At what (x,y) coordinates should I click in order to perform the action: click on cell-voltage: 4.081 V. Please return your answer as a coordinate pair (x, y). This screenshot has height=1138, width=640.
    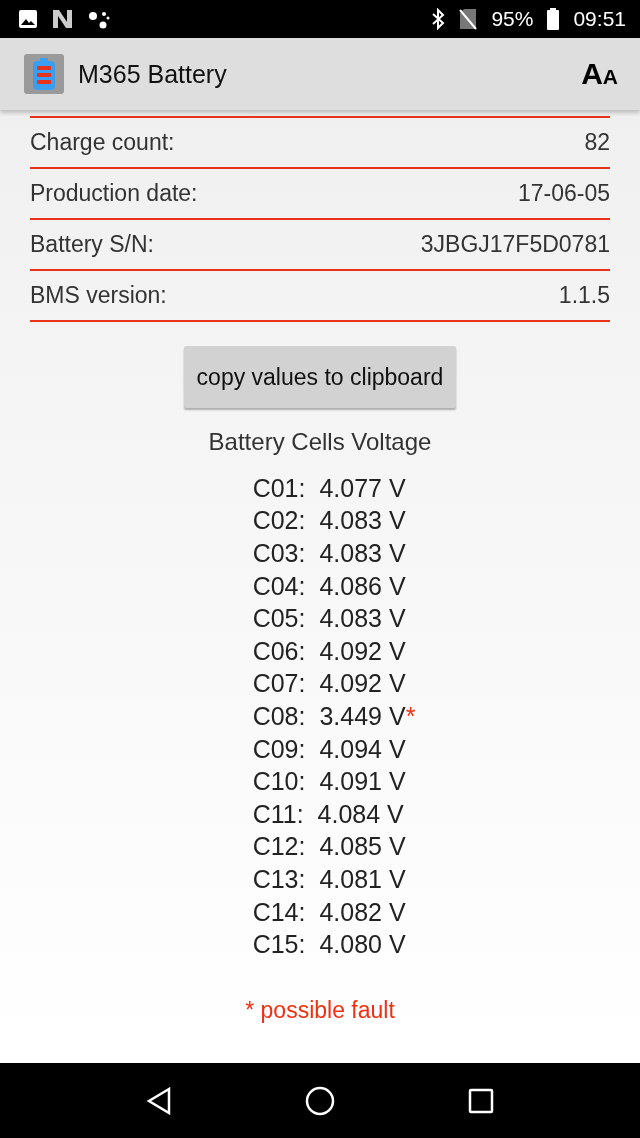
    Looking at the image, I should click on (362, 879).